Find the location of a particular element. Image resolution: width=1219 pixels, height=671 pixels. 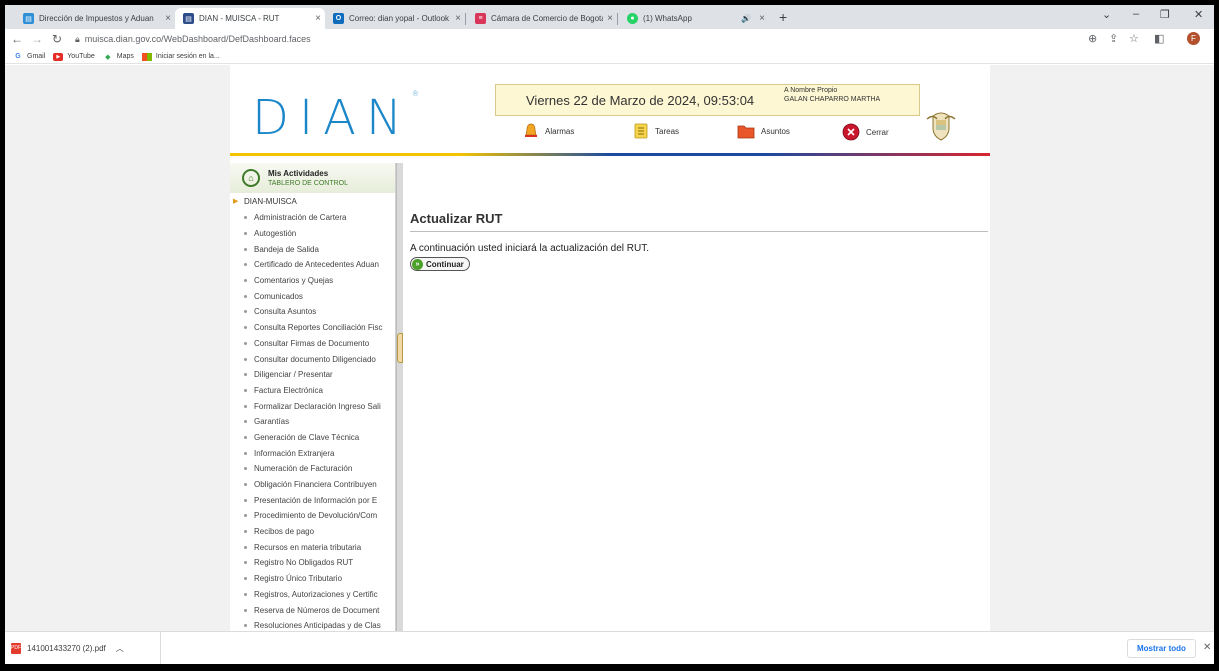

sidebar-menu-item: Generación de Clave Técnica is located at coordinates (313, 438).